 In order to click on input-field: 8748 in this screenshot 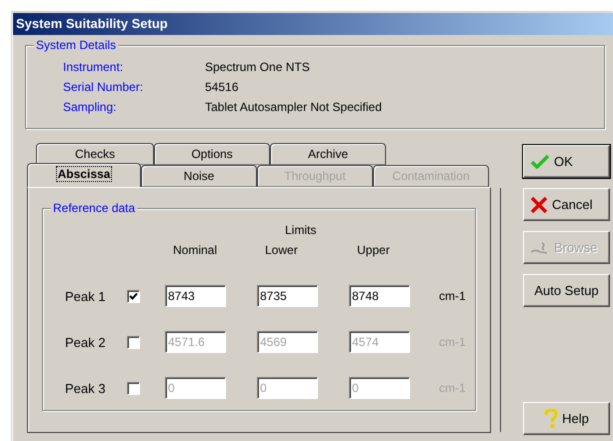, I will do `click(379, 296)`.